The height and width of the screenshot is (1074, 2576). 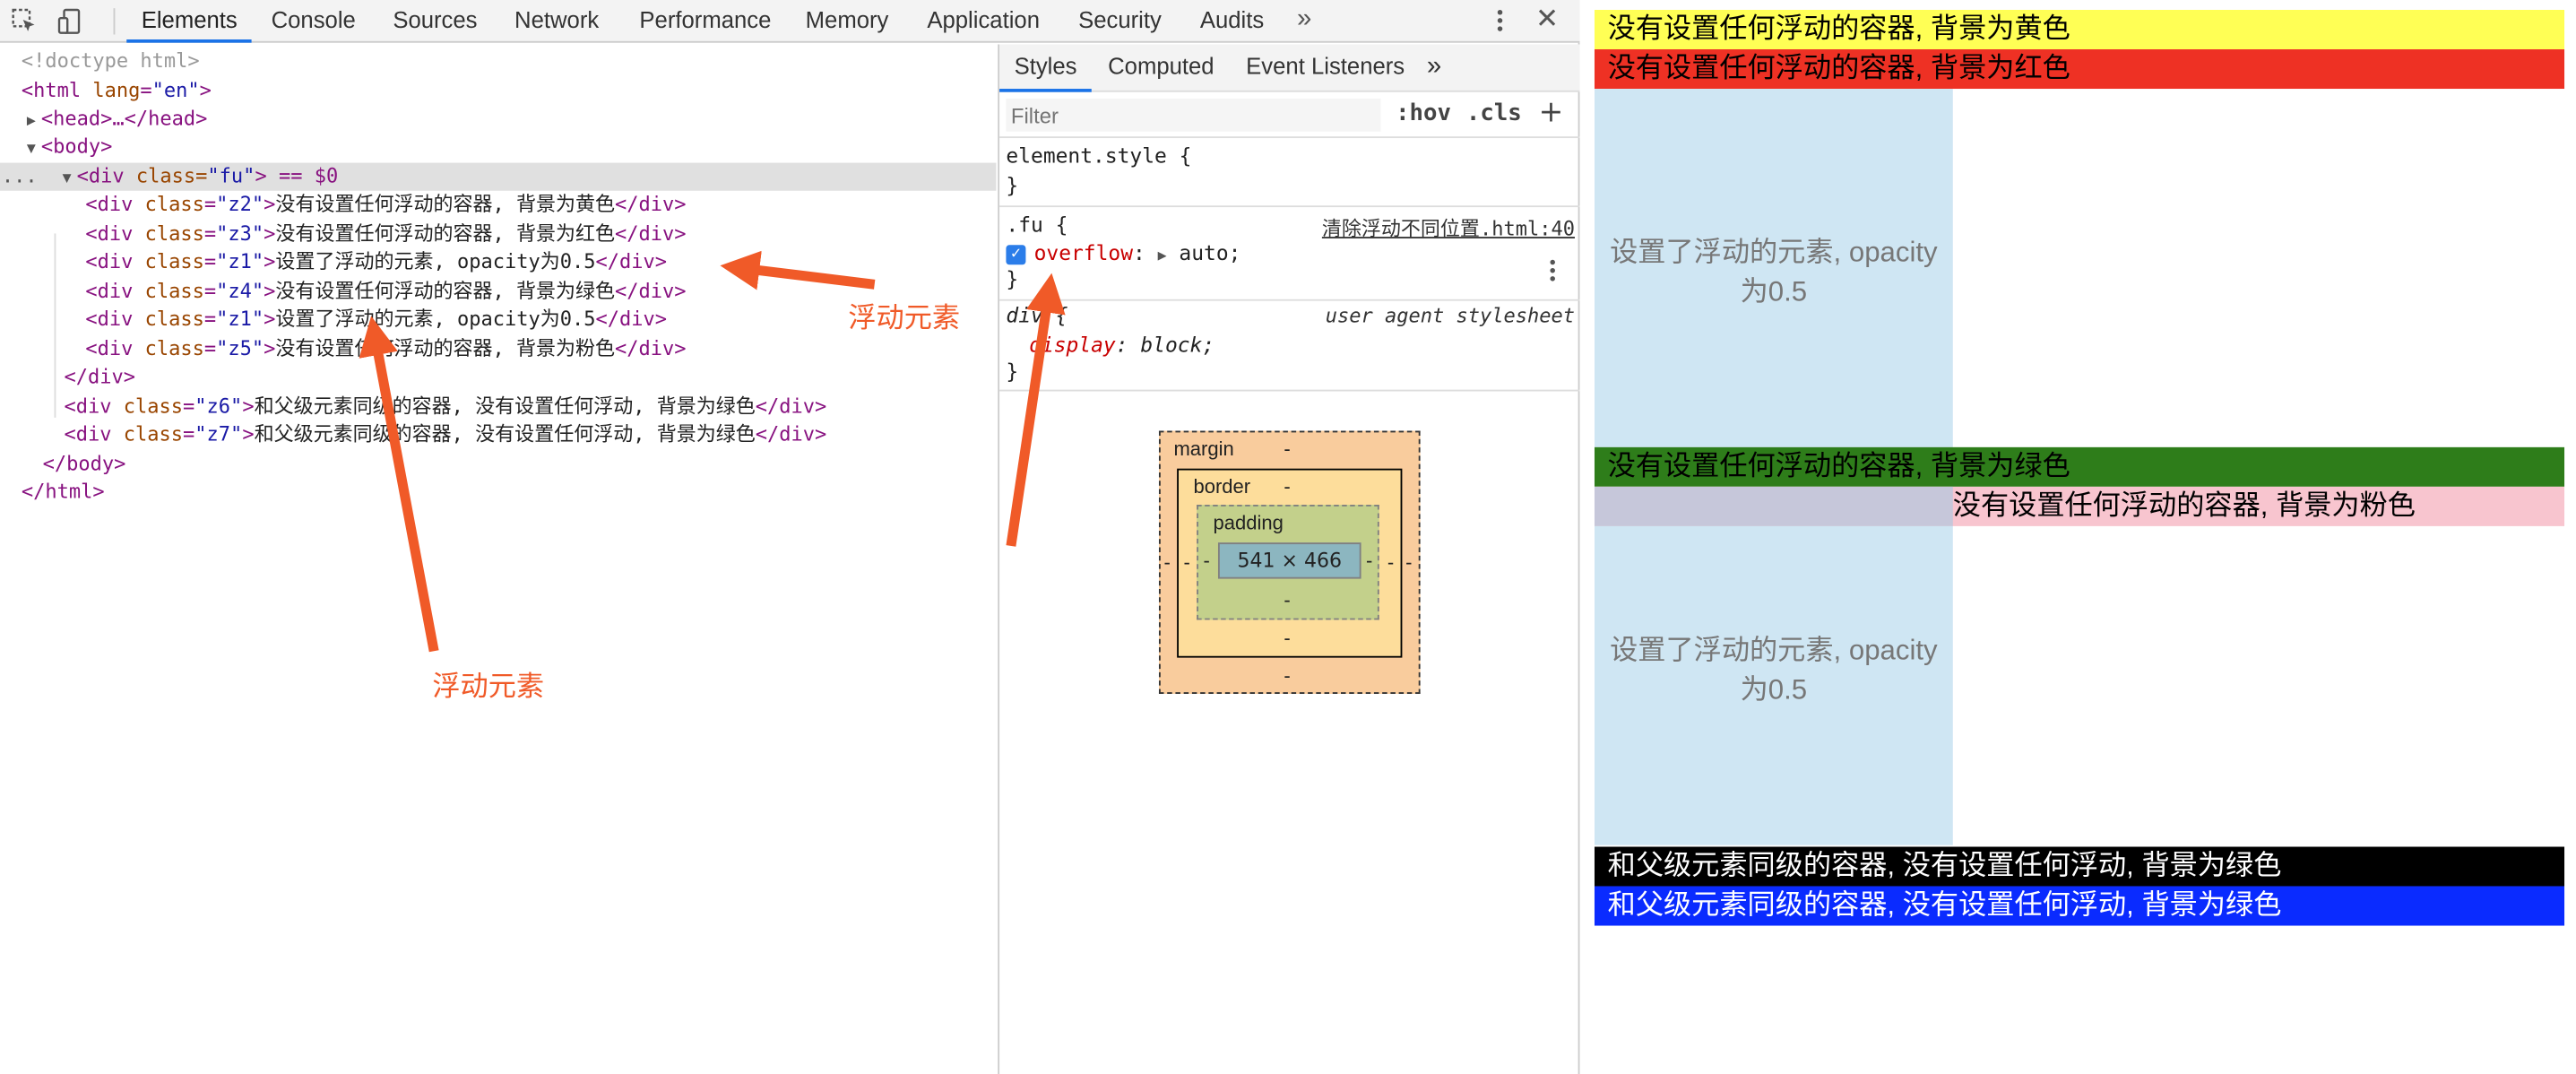 What do you see at coordinates (1551, 112) in the screenshot?
I see `new-style-rule-icon: +` at bounding box center [1551, 112].